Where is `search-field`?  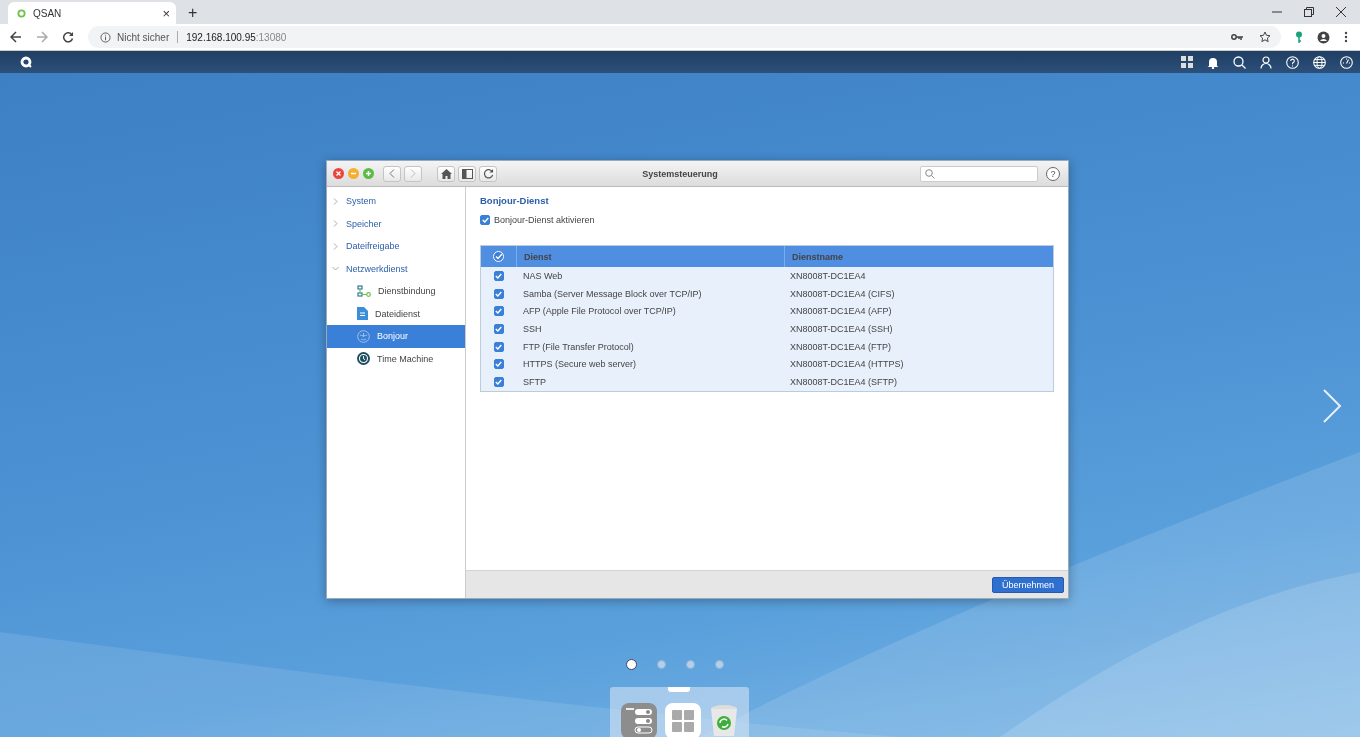 search-field is located at coordinates (979, 173).